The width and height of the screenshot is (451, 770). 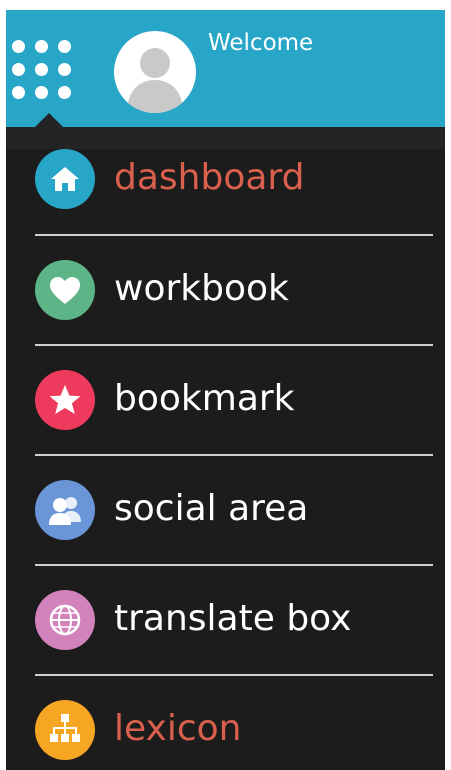 I want to click on sitemap-icon, so click(x=65, y=730).